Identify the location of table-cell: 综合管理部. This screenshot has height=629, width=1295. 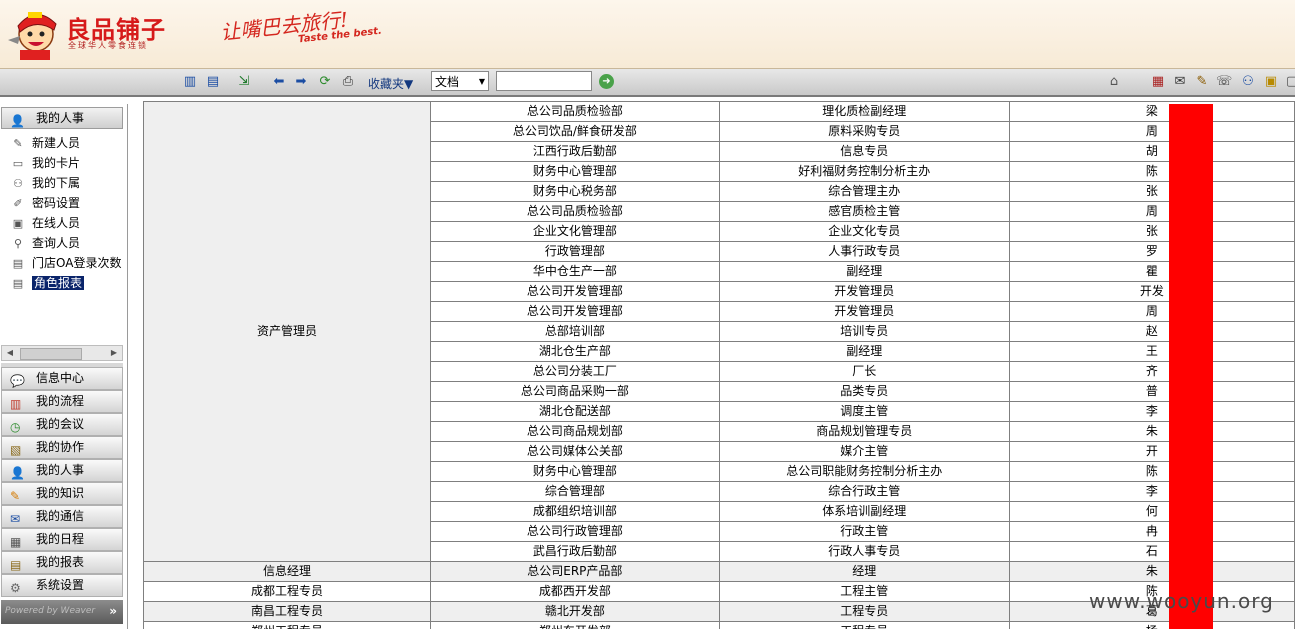
(574, 491).